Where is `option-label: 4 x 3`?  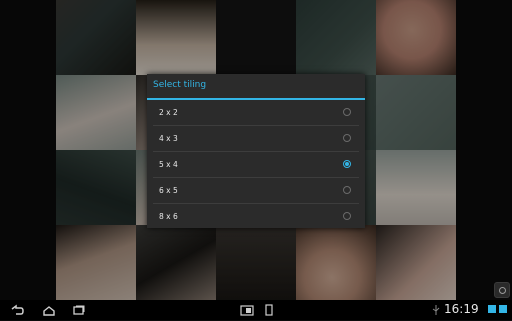
option-label: 4 x 3 is located at coordinates (168, 138).